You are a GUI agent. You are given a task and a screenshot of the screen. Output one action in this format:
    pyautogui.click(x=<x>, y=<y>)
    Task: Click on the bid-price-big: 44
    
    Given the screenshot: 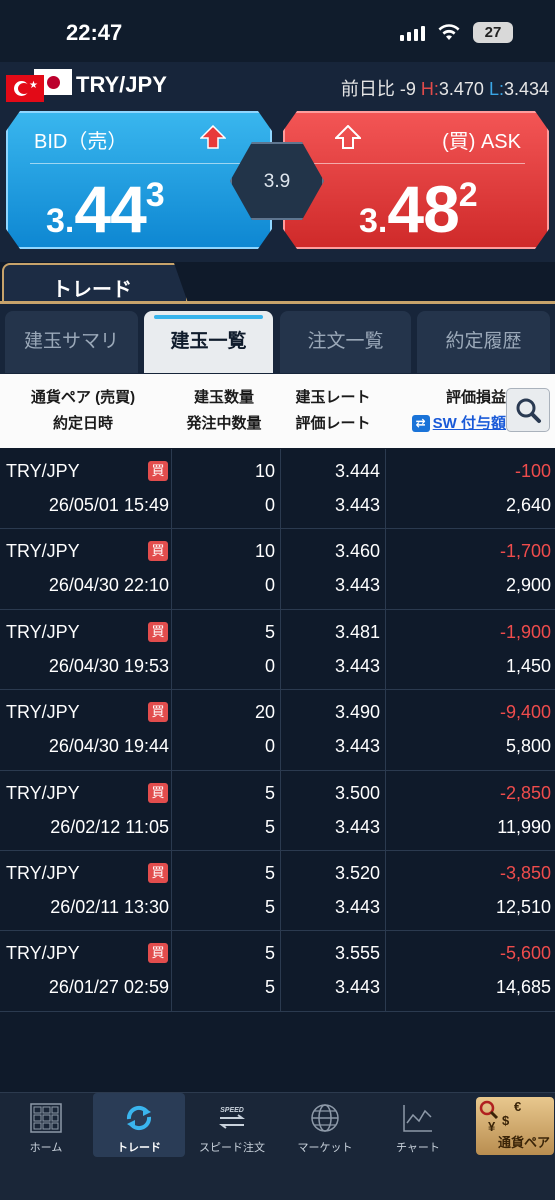 What is the action you would take?
    pyautogui.click(x=110, y=209)
    